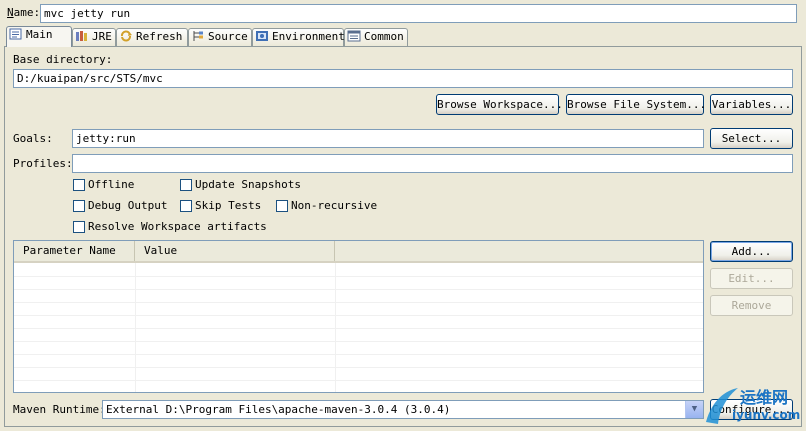  Describe the element at coordinates (152, 37) in the screenshot. I see `tab-refresh: Refresh` at that location.